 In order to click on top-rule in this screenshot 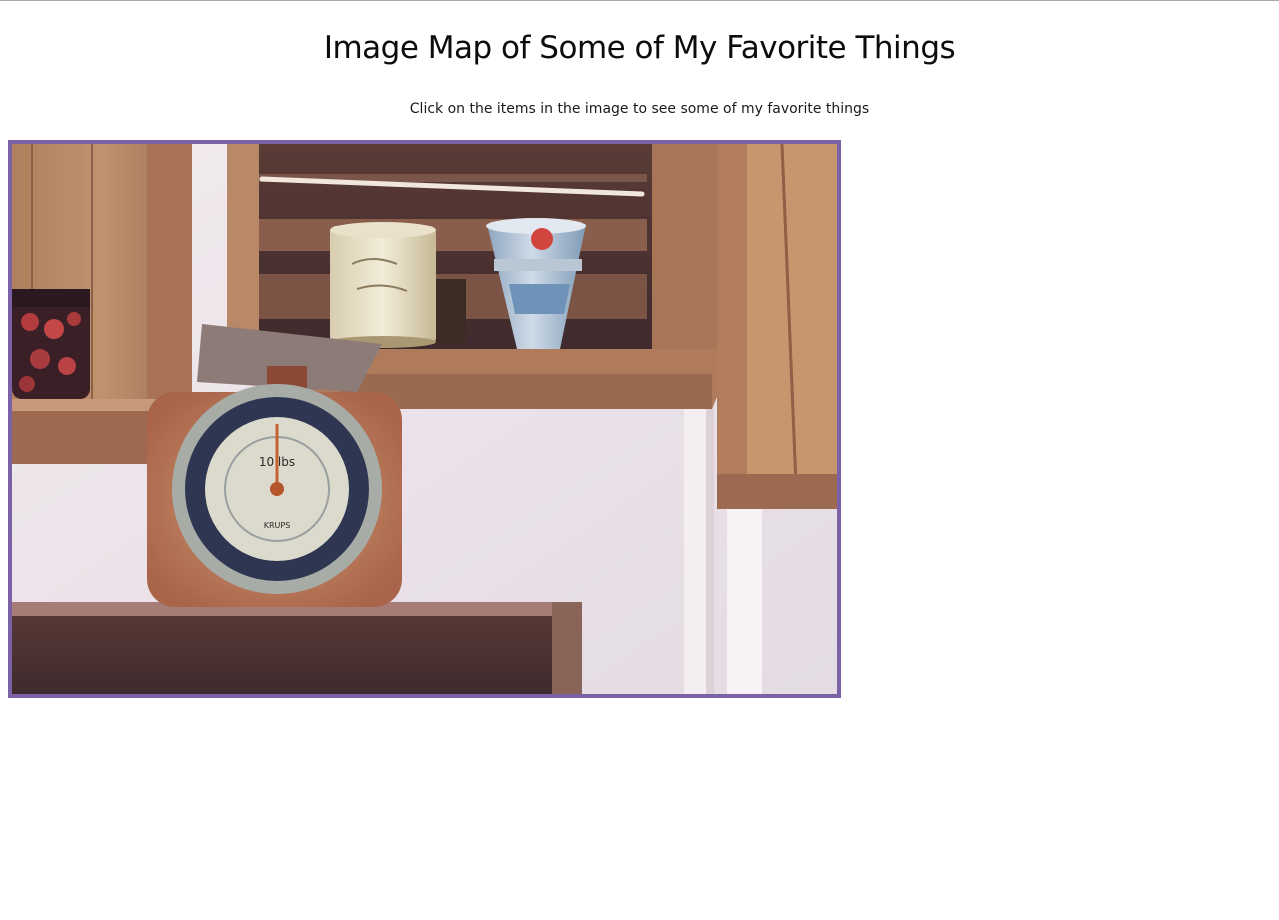, I will do `click(639, 0)`.